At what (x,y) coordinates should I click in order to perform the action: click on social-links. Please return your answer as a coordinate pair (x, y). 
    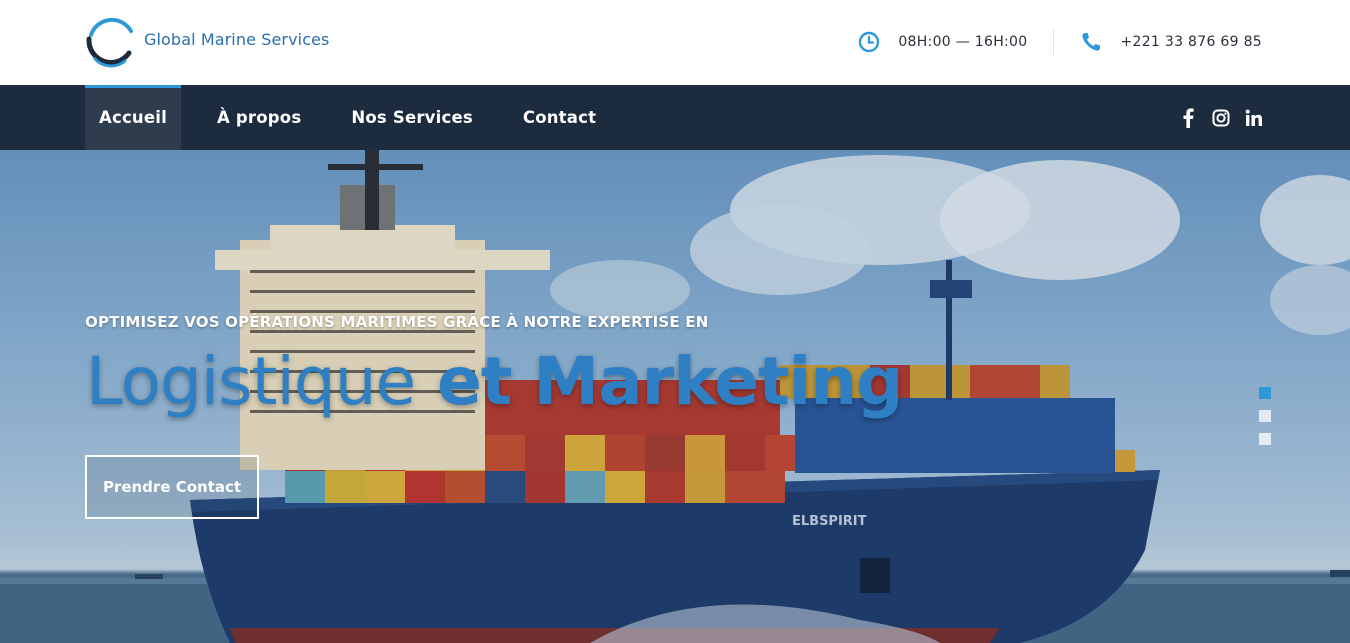
    Looking at the image, I should click on (1214, 117).